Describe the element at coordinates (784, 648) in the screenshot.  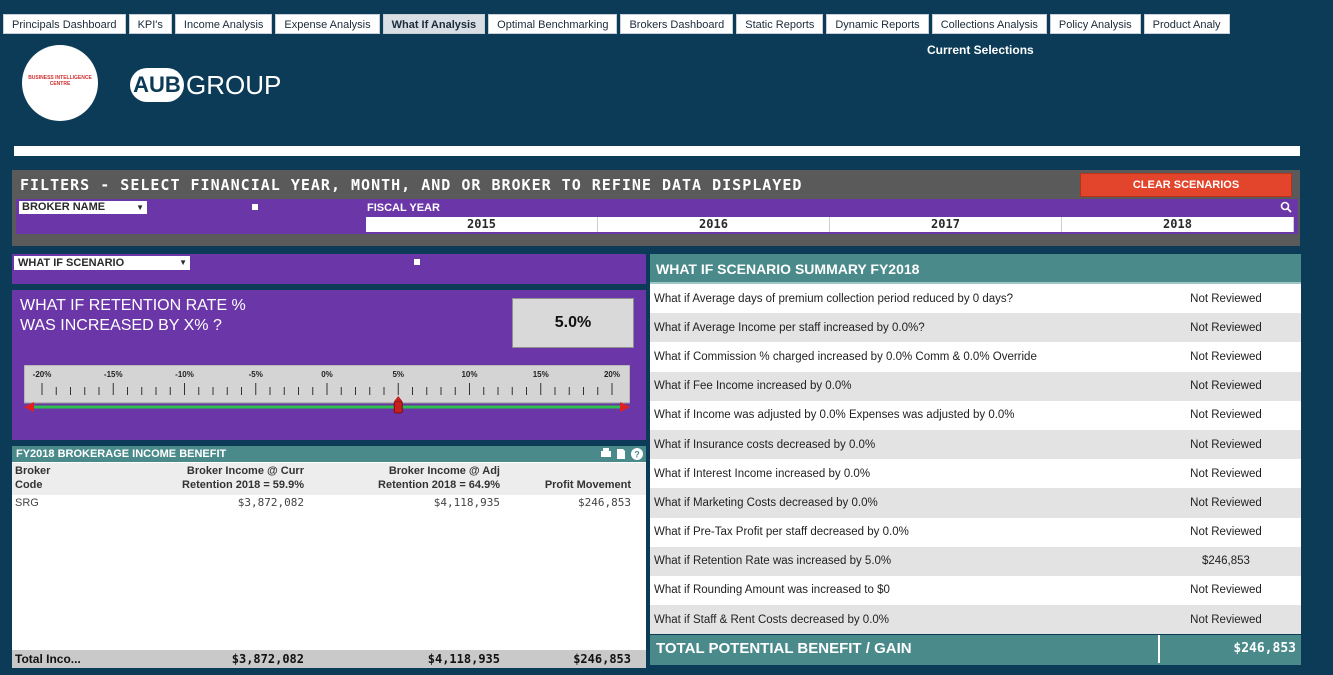
I see `summary-total-label: TOTAL POTENTIAL BENEFIT / GAIN` at that location.